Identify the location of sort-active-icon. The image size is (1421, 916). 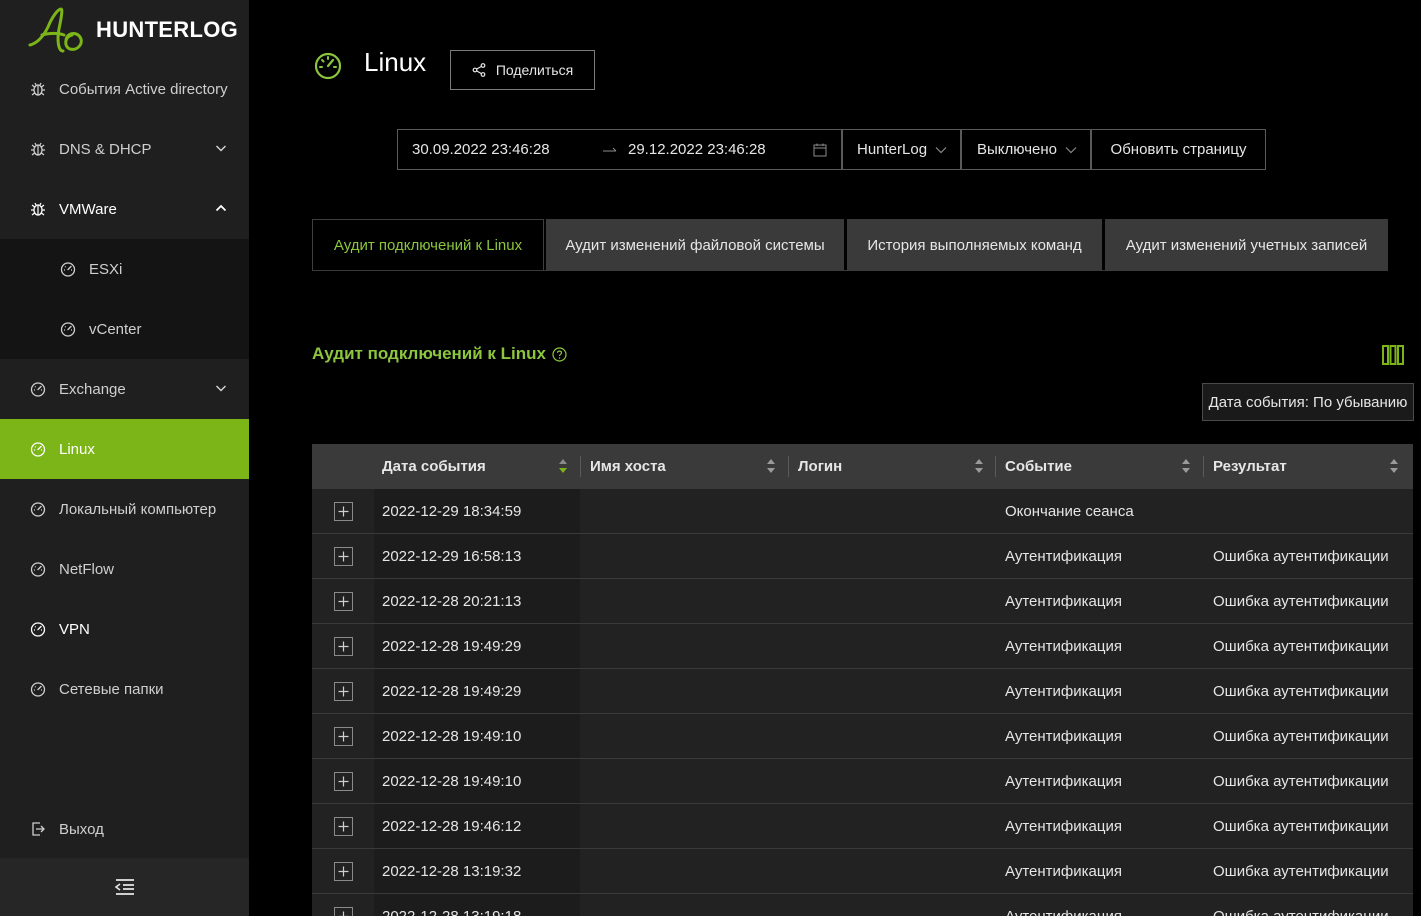
(563, 466).